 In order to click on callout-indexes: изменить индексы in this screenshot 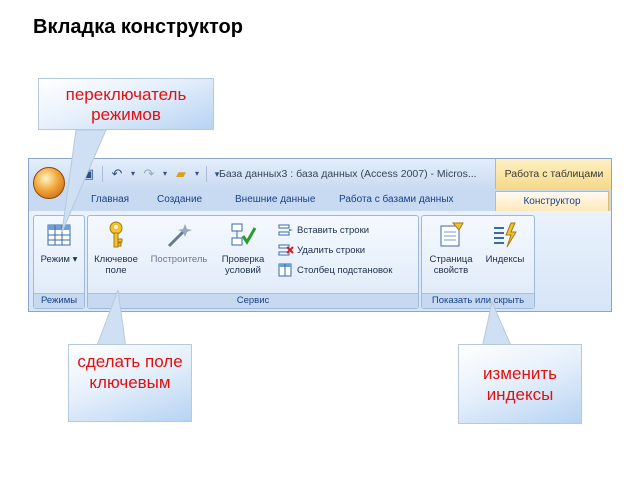, I will do `click(520, 384)`.